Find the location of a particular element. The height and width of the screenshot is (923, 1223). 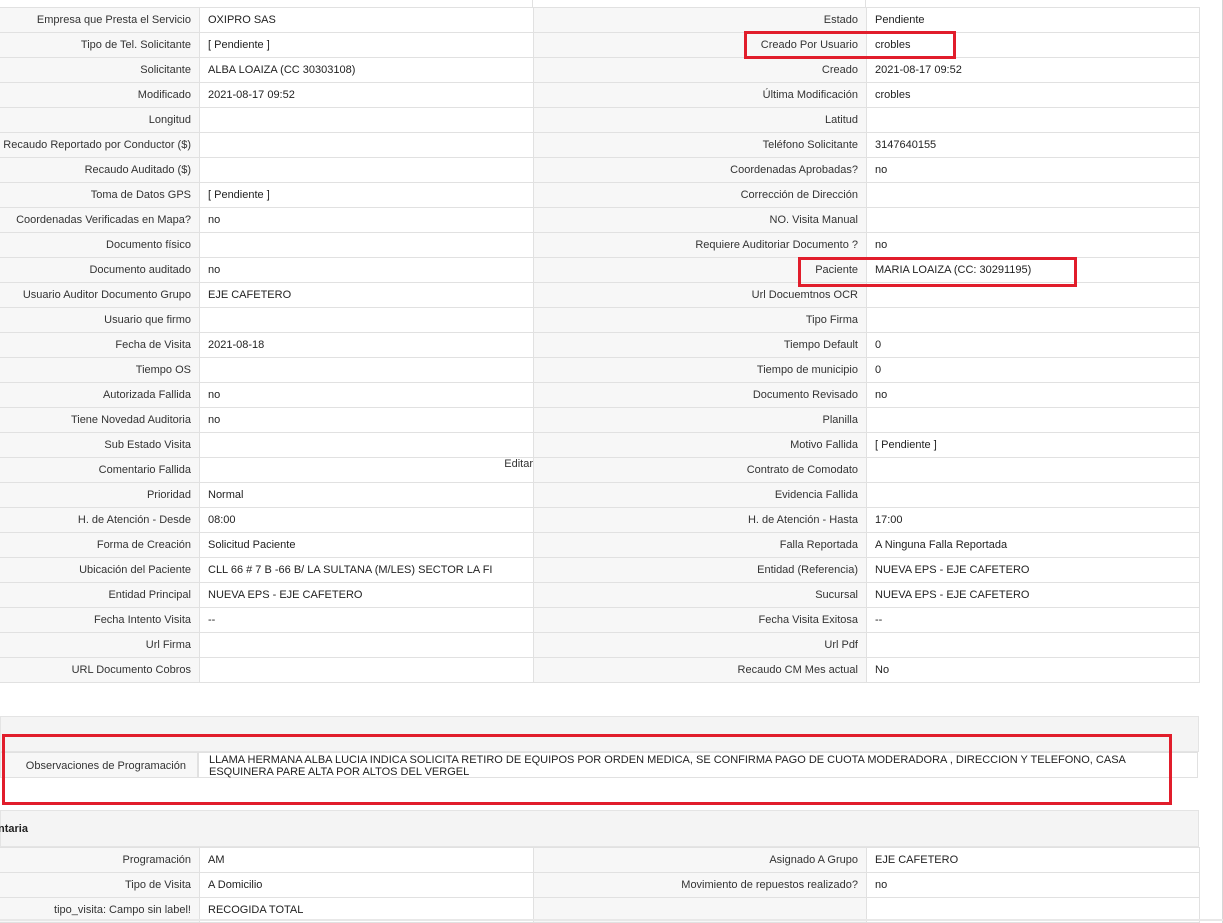

field-label: Ubicación del Paciente is located at coordinates (100, 570).